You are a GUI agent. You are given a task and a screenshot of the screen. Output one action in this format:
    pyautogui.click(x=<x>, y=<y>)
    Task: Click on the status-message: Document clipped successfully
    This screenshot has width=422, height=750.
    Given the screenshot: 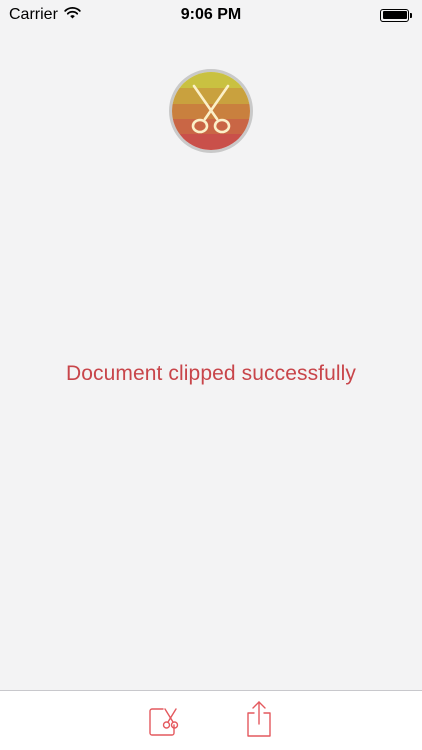 What is the action you would take?
    pyautogui.click(x=211, y=373)
    